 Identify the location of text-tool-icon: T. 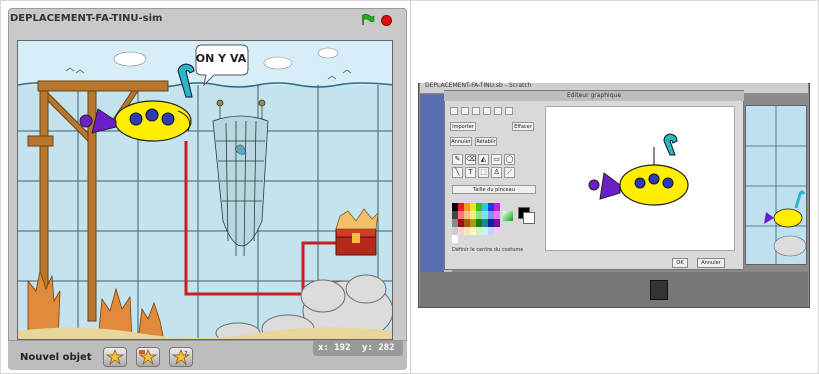
(470, 172).